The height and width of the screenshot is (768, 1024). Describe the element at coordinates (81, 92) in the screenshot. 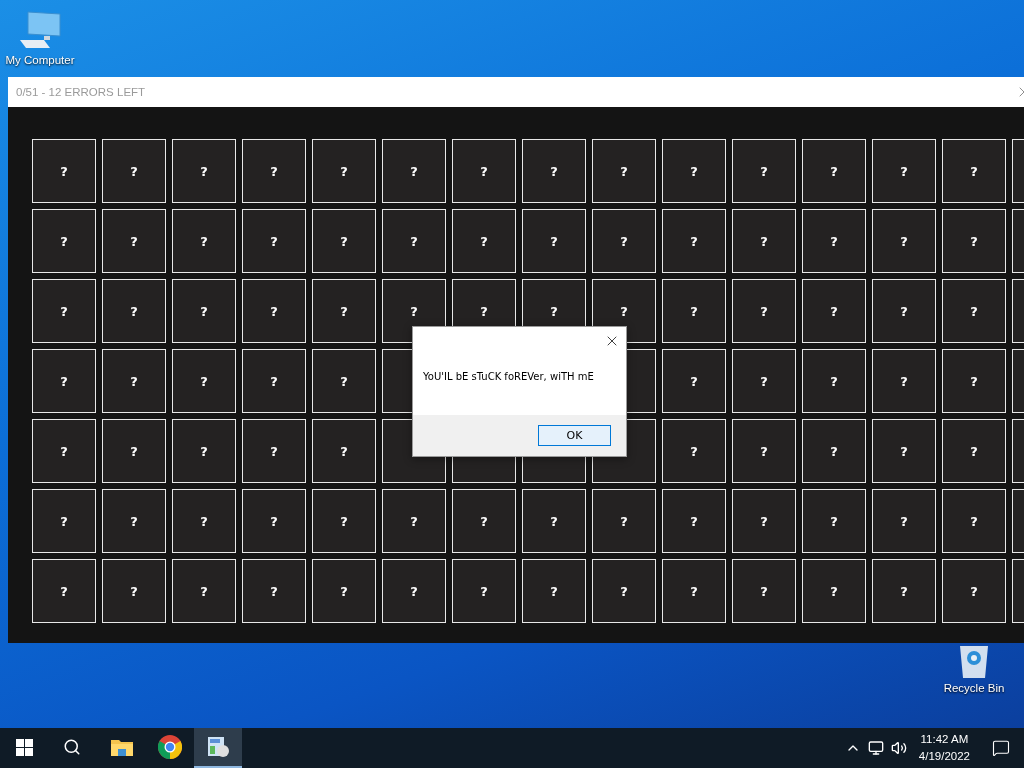

I see `window-title: 0/51 - 12 ERRORS LEFT` at that location.